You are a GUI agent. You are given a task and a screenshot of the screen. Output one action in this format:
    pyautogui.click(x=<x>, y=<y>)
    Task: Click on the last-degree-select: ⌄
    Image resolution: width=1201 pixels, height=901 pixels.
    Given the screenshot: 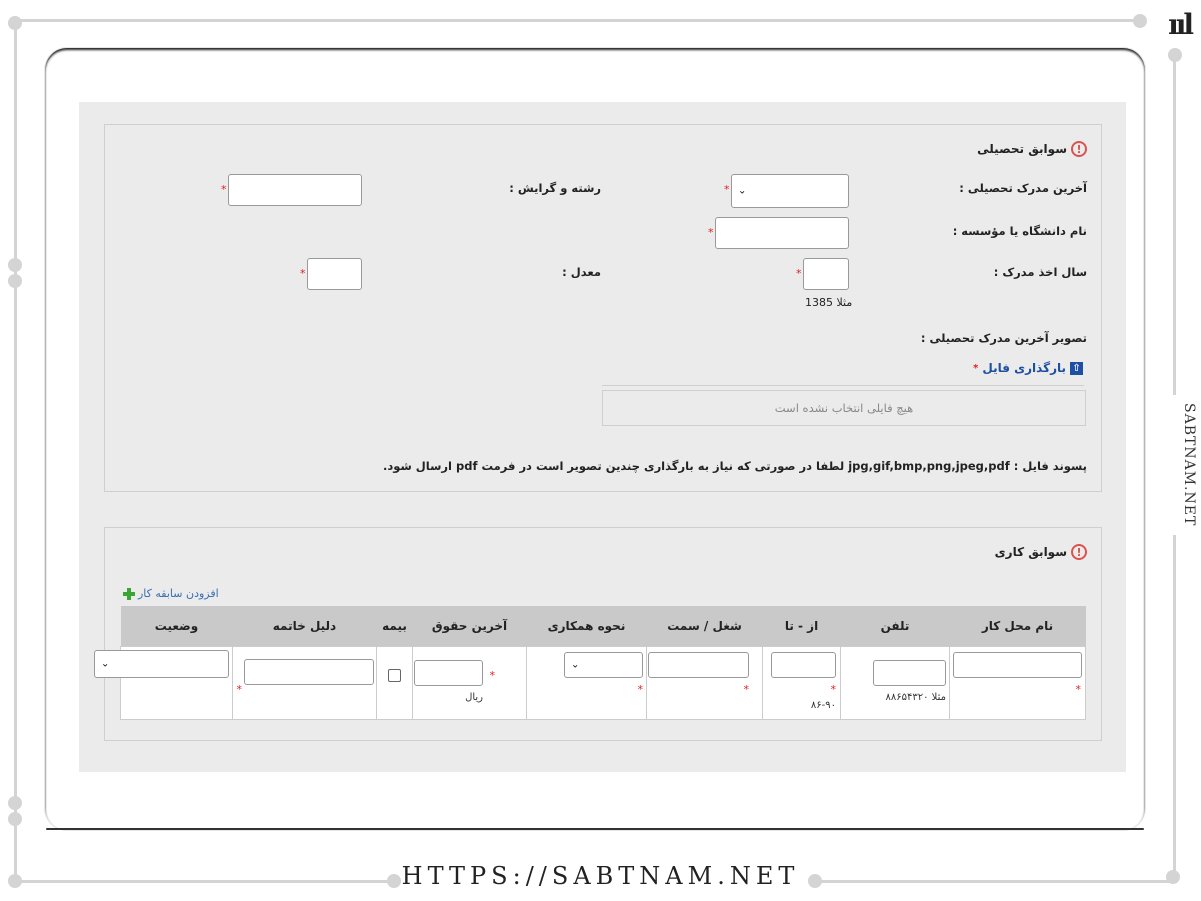 What is the action you would take?
    pyautogui.click(x=790, y=191)
    